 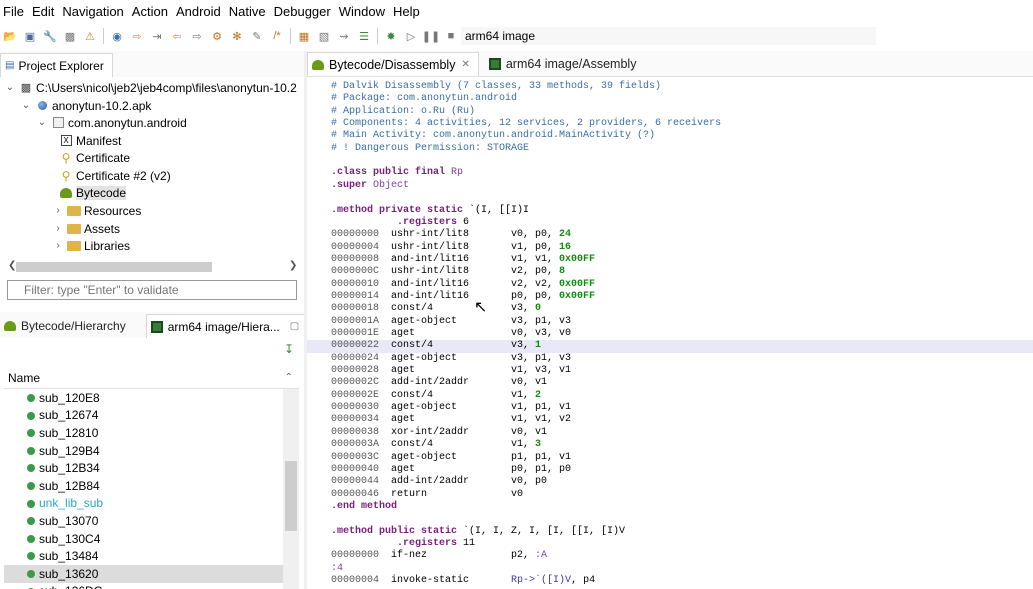 What do you see at coordinates (682, 149) in the screenshot?
I see `code-line: # ! Dangerous Permission: STORAGE` at bounding box center [682, 149].